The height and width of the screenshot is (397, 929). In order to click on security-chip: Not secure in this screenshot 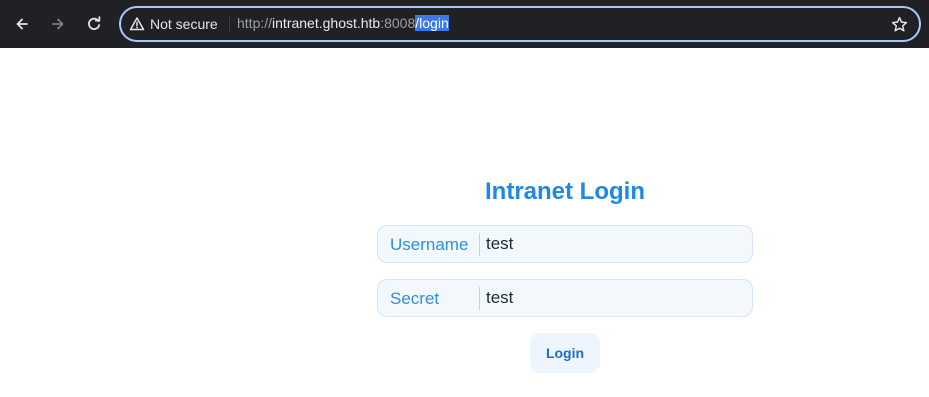, I will do `click(173, 24)`.